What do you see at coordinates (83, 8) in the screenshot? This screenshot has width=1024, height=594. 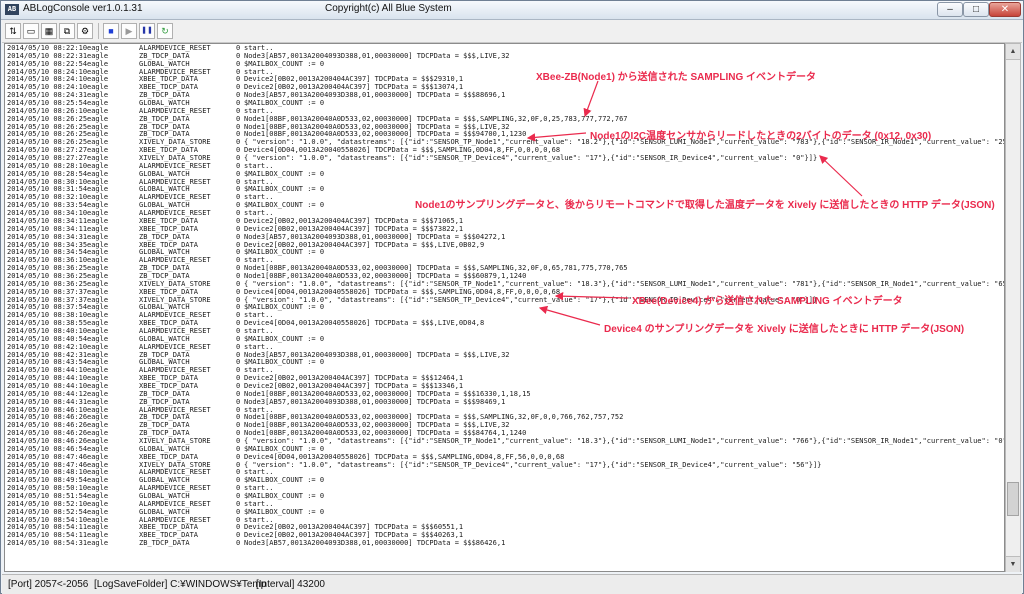 I see `window-title: ABLogConsole ver1.0.1.31` at bounding box center [83, 8].